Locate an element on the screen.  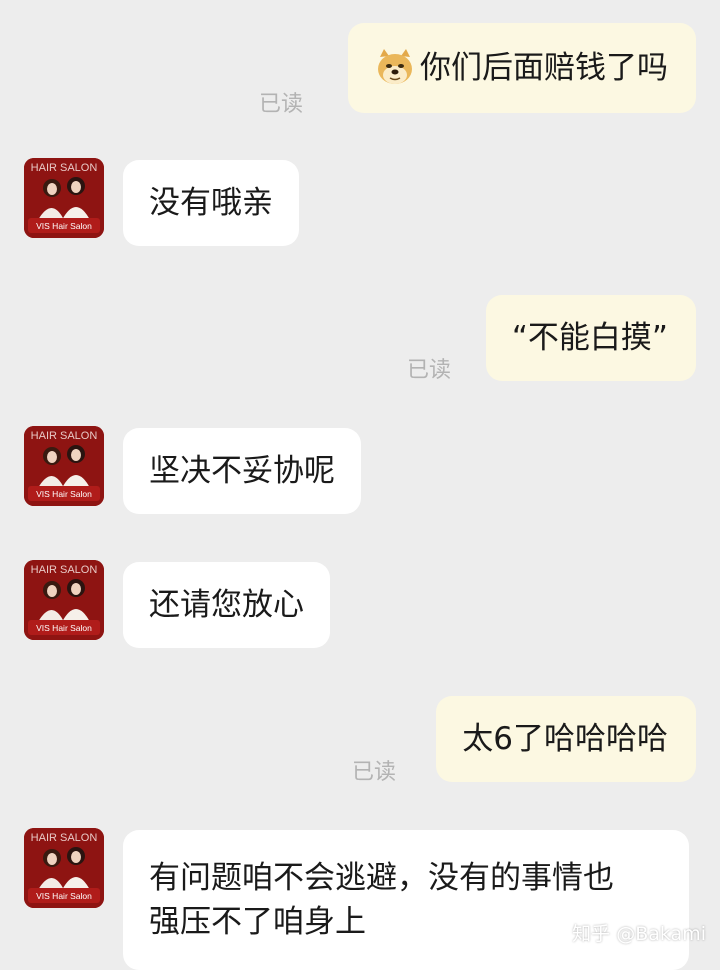
message-bubble-outgoing: 太6了哈哈哈哈 is located at coordinates (566, 739).